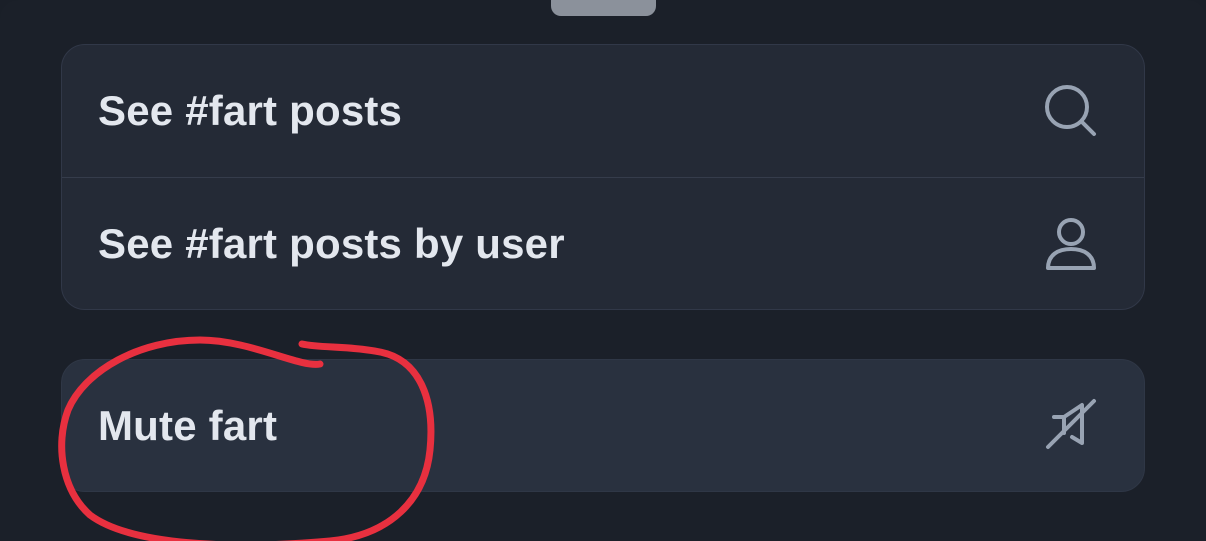  Describe the element at coordinates (1071, 111) in the screenshot. I see `search-icon` at that location.